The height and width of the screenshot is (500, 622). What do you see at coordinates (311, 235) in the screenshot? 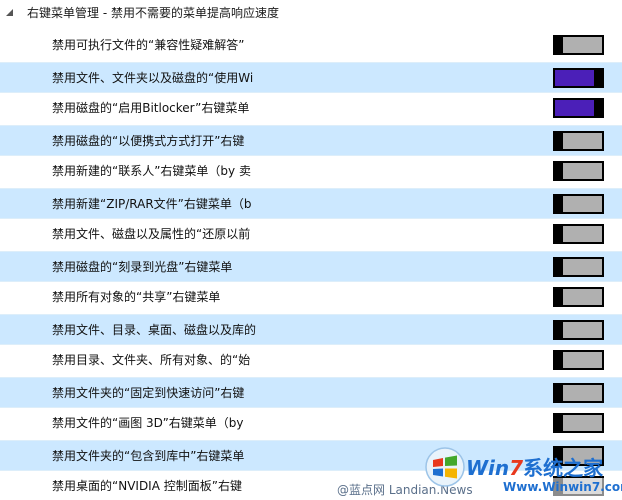
I see `setting-row: 禁用文件、磁盘以及属性的“还原以前` at bounding box center [311, 235].